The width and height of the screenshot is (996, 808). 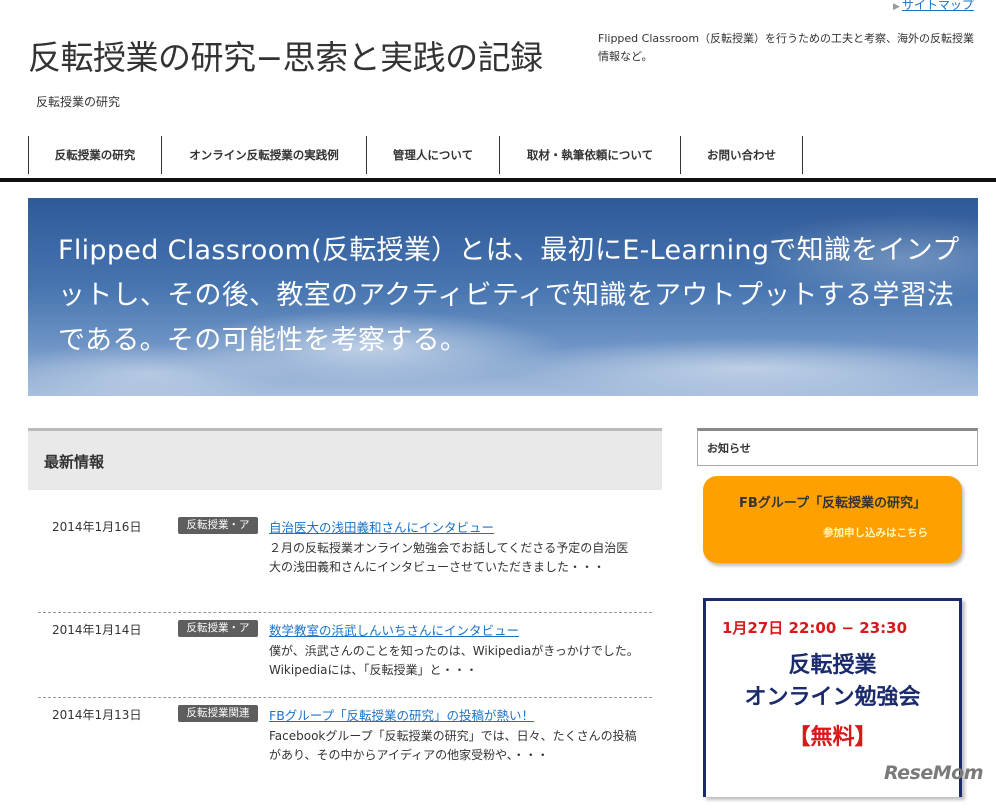 What do you see at coordinates (97, 715) in the screenshot?
I see `news-date: 2014年1月13日` at bounding box center [97, 715].